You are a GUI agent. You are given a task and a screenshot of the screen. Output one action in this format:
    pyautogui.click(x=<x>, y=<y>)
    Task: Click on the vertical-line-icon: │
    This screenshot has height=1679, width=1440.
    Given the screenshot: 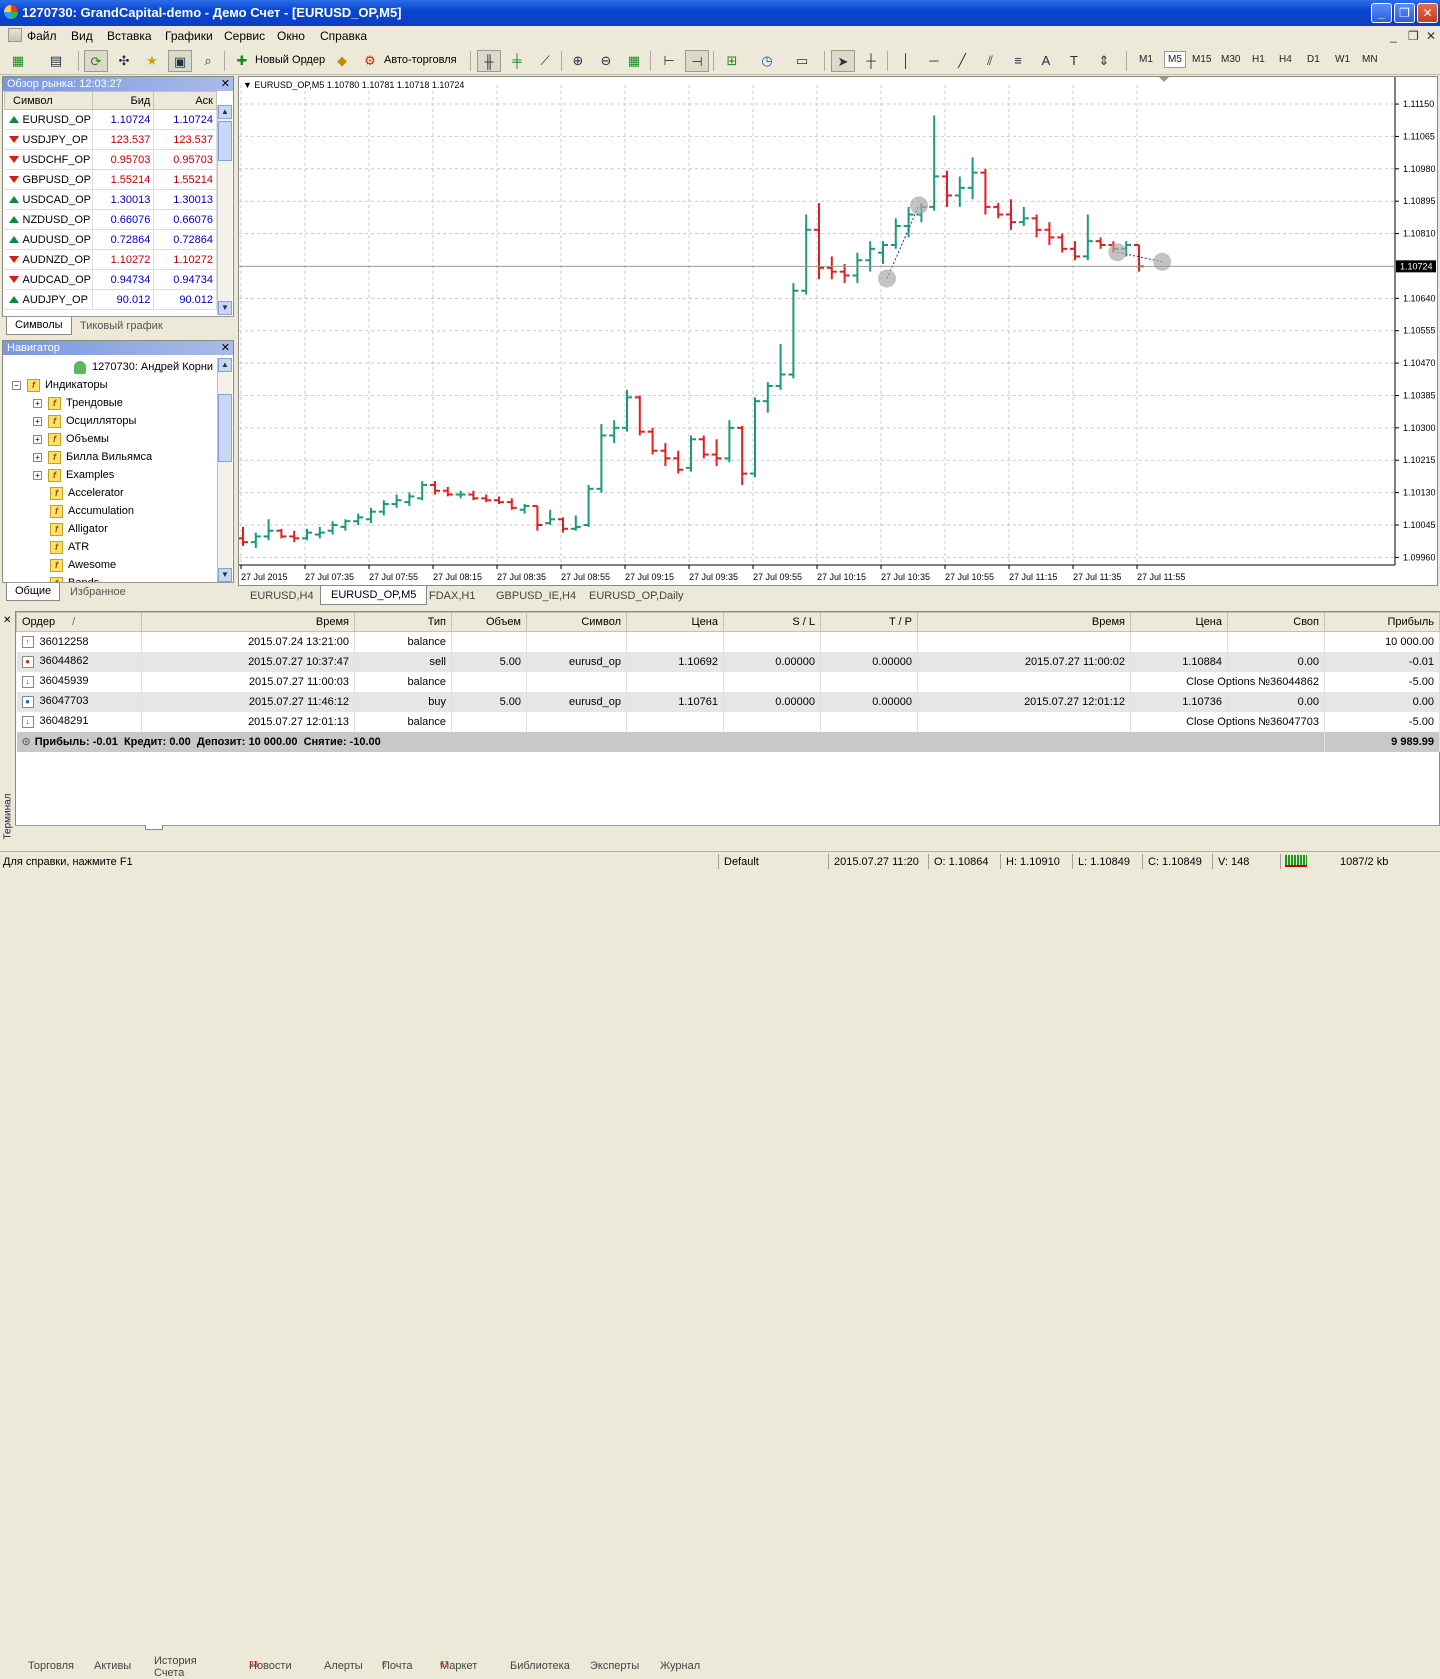 What is the action you would take?
    pyautogui.click(x=906, y=61)
    